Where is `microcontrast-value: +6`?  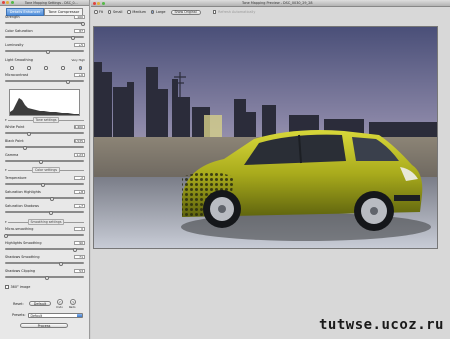 microcontrast-value: +6 is located at coordinates (79, 75).